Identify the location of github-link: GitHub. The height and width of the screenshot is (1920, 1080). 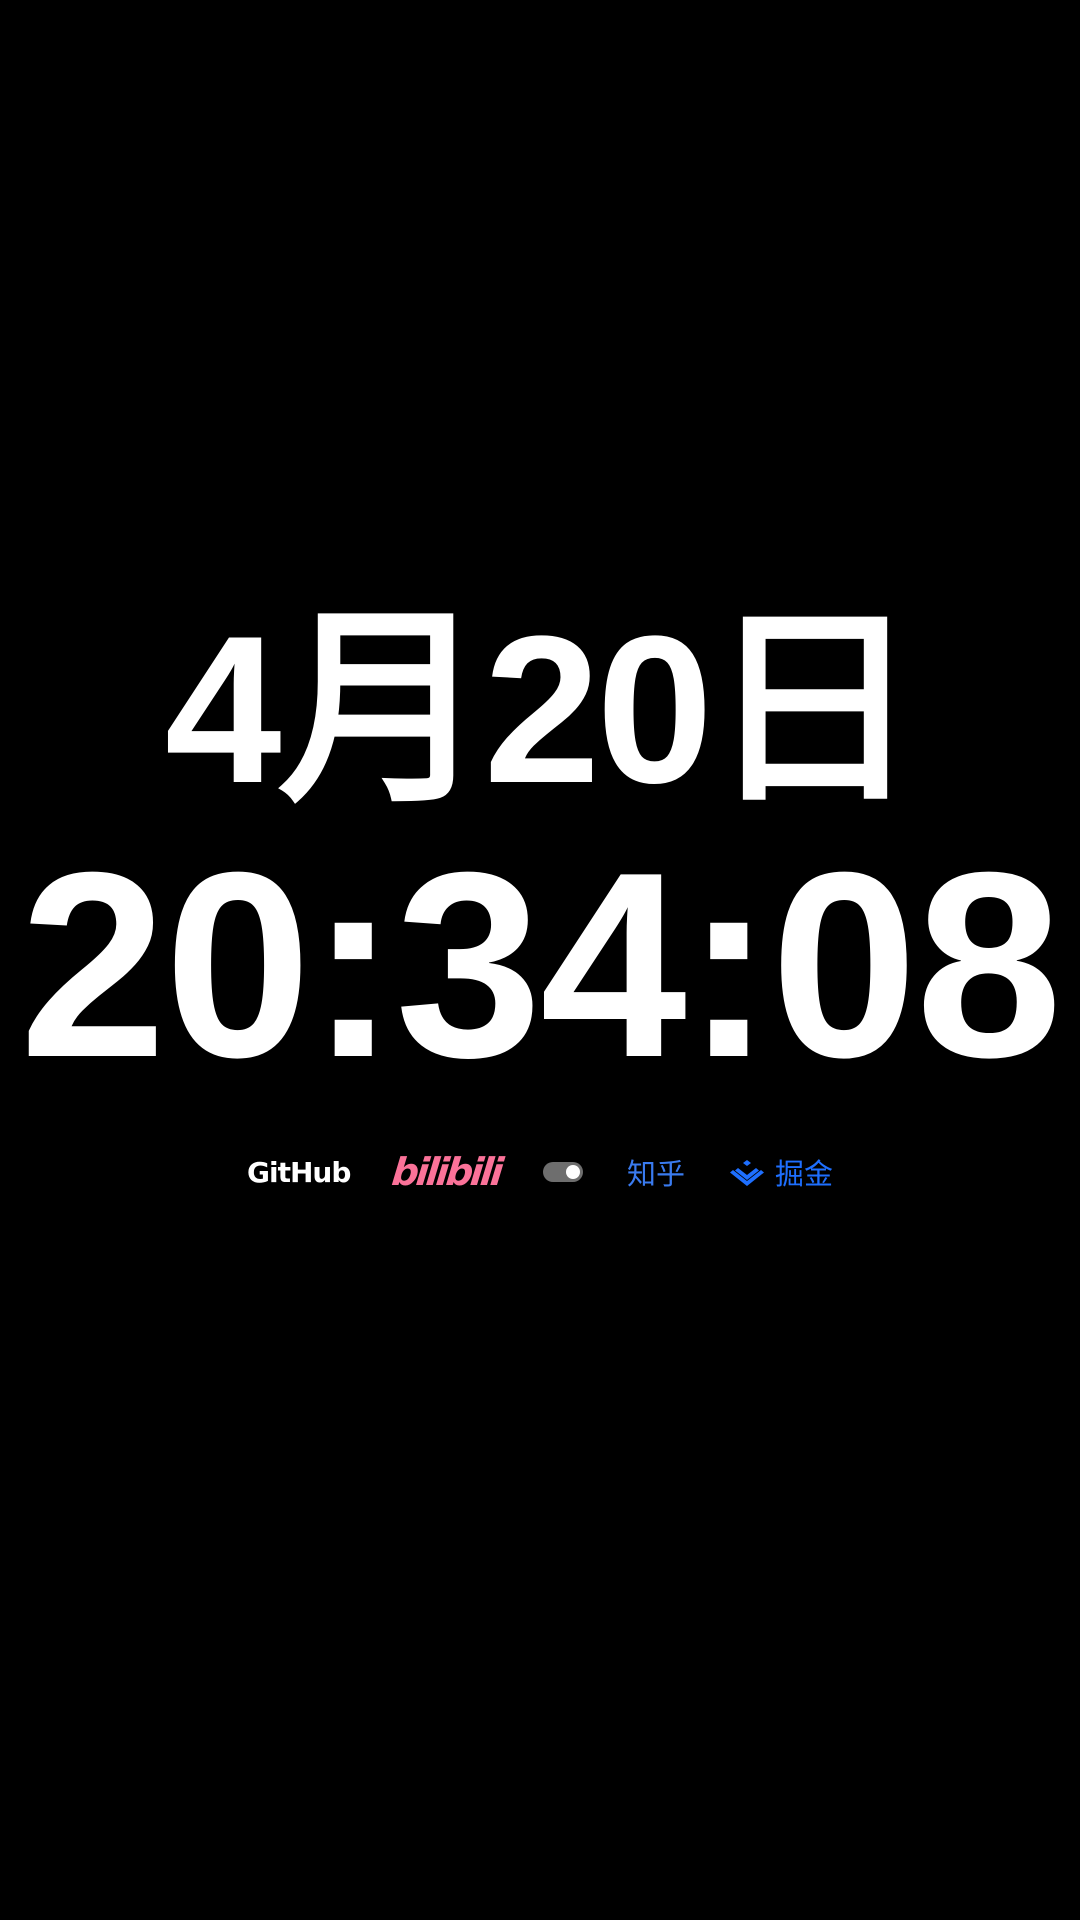
(299, 1172).